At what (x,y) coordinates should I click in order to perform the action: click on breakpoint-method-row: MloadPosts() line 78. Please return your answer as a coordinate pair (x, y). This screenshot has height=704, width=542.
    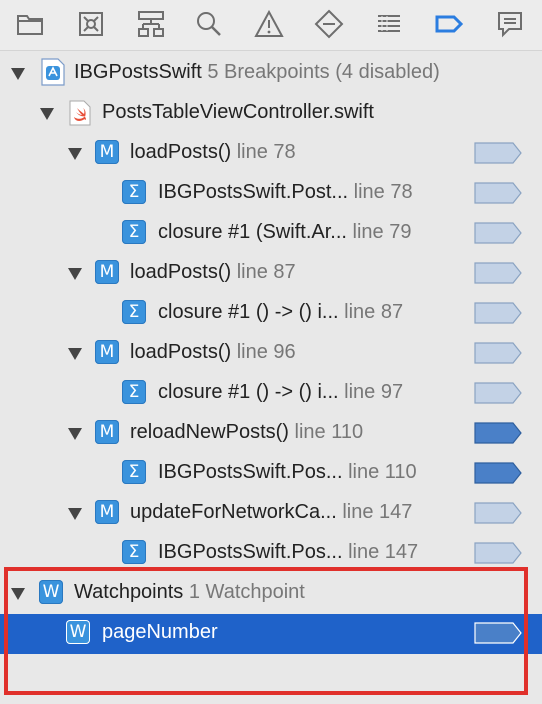
    Looking at the image, I should click on (271, 154).